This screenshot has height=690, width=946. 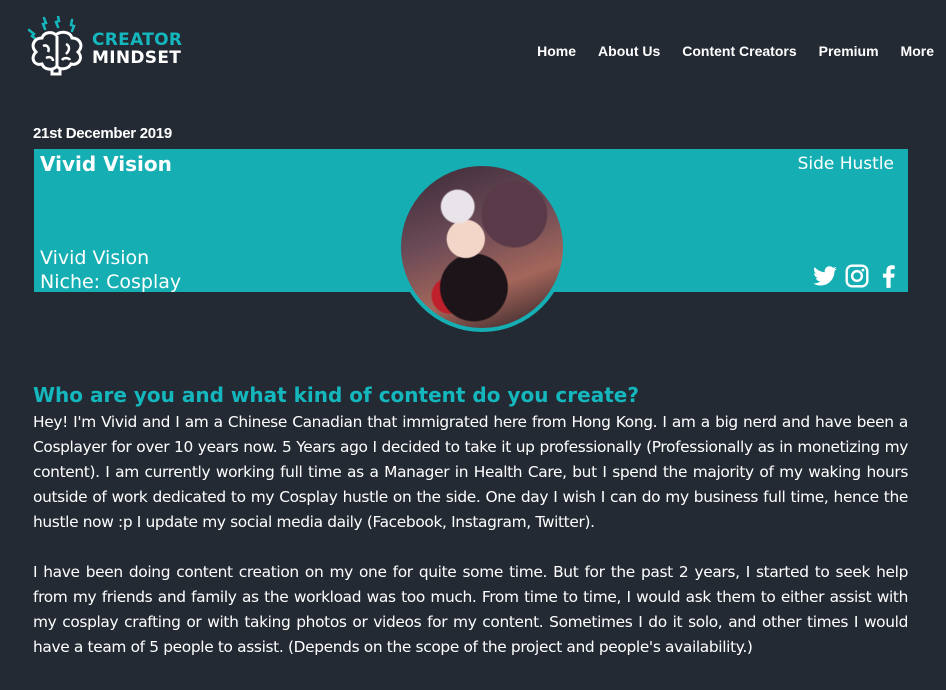 I want to click on brain-icon, so click(x=55, y=46).